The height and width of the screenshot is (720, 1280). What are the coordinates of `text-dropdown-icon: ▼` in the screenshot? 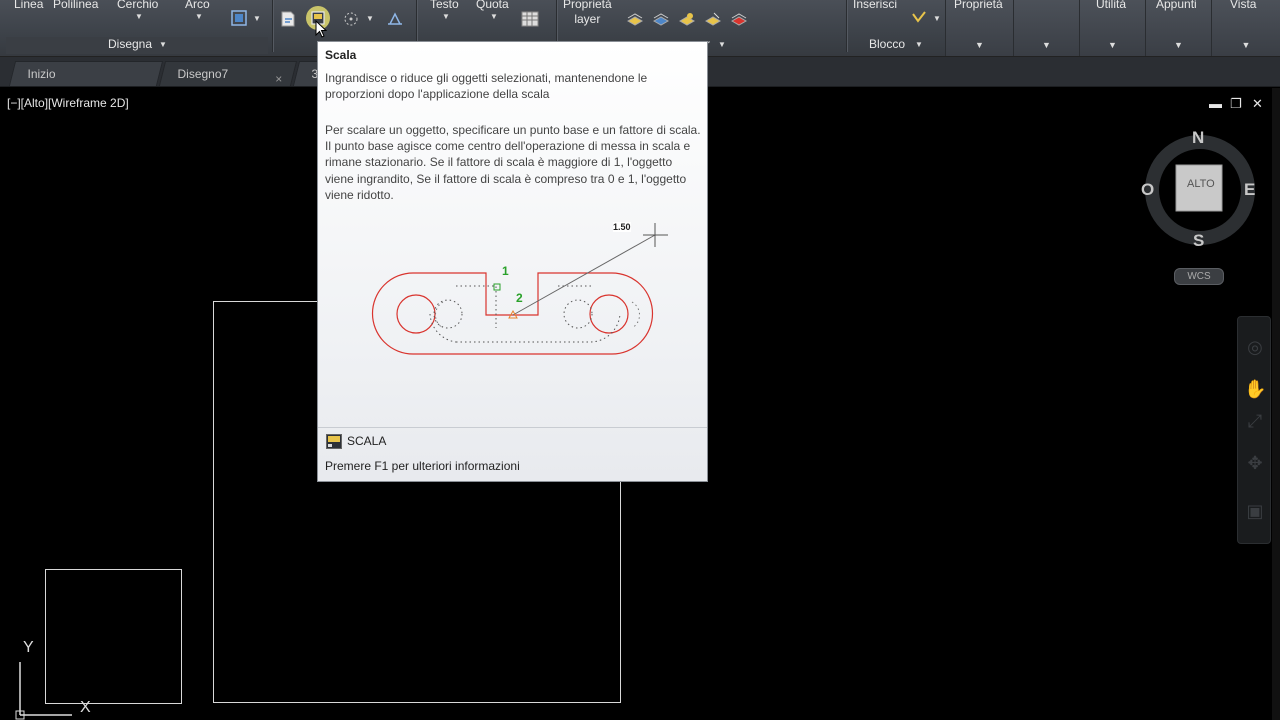 It's located at (446, 16).